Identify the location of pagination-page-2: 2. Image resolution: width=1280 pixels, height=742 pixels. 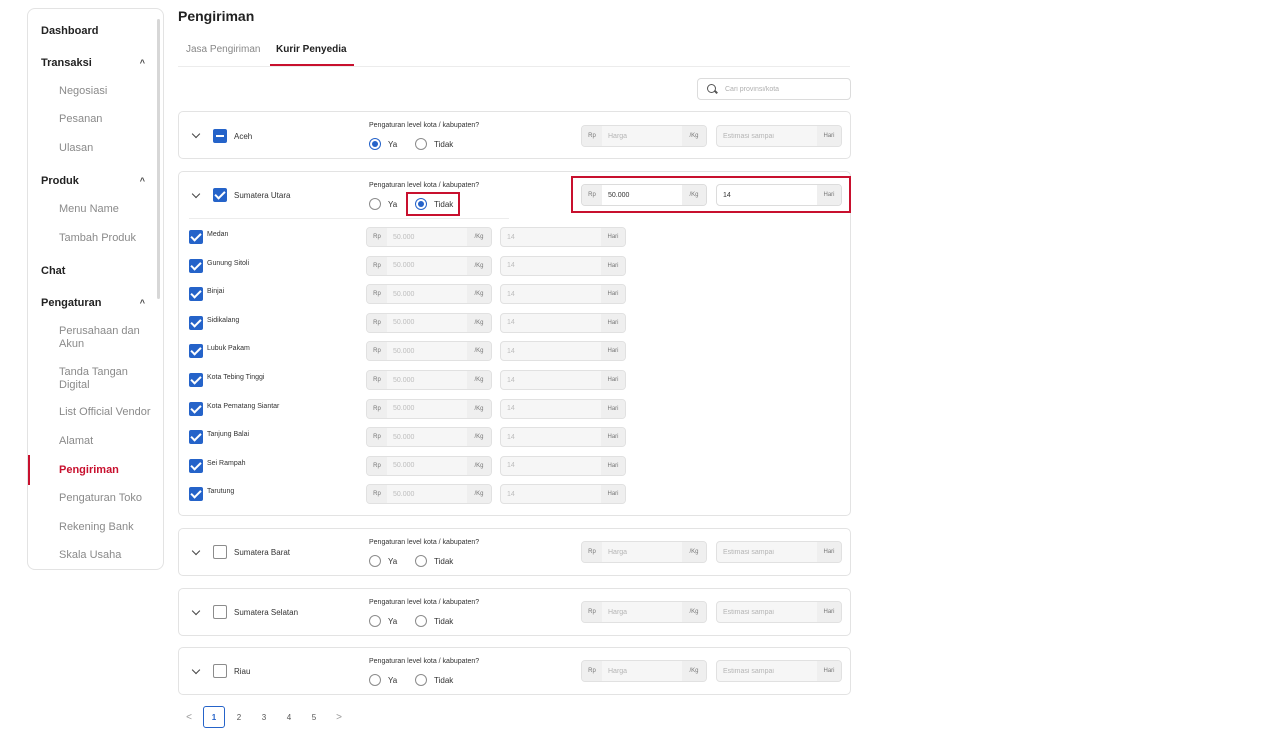
(239, 717).